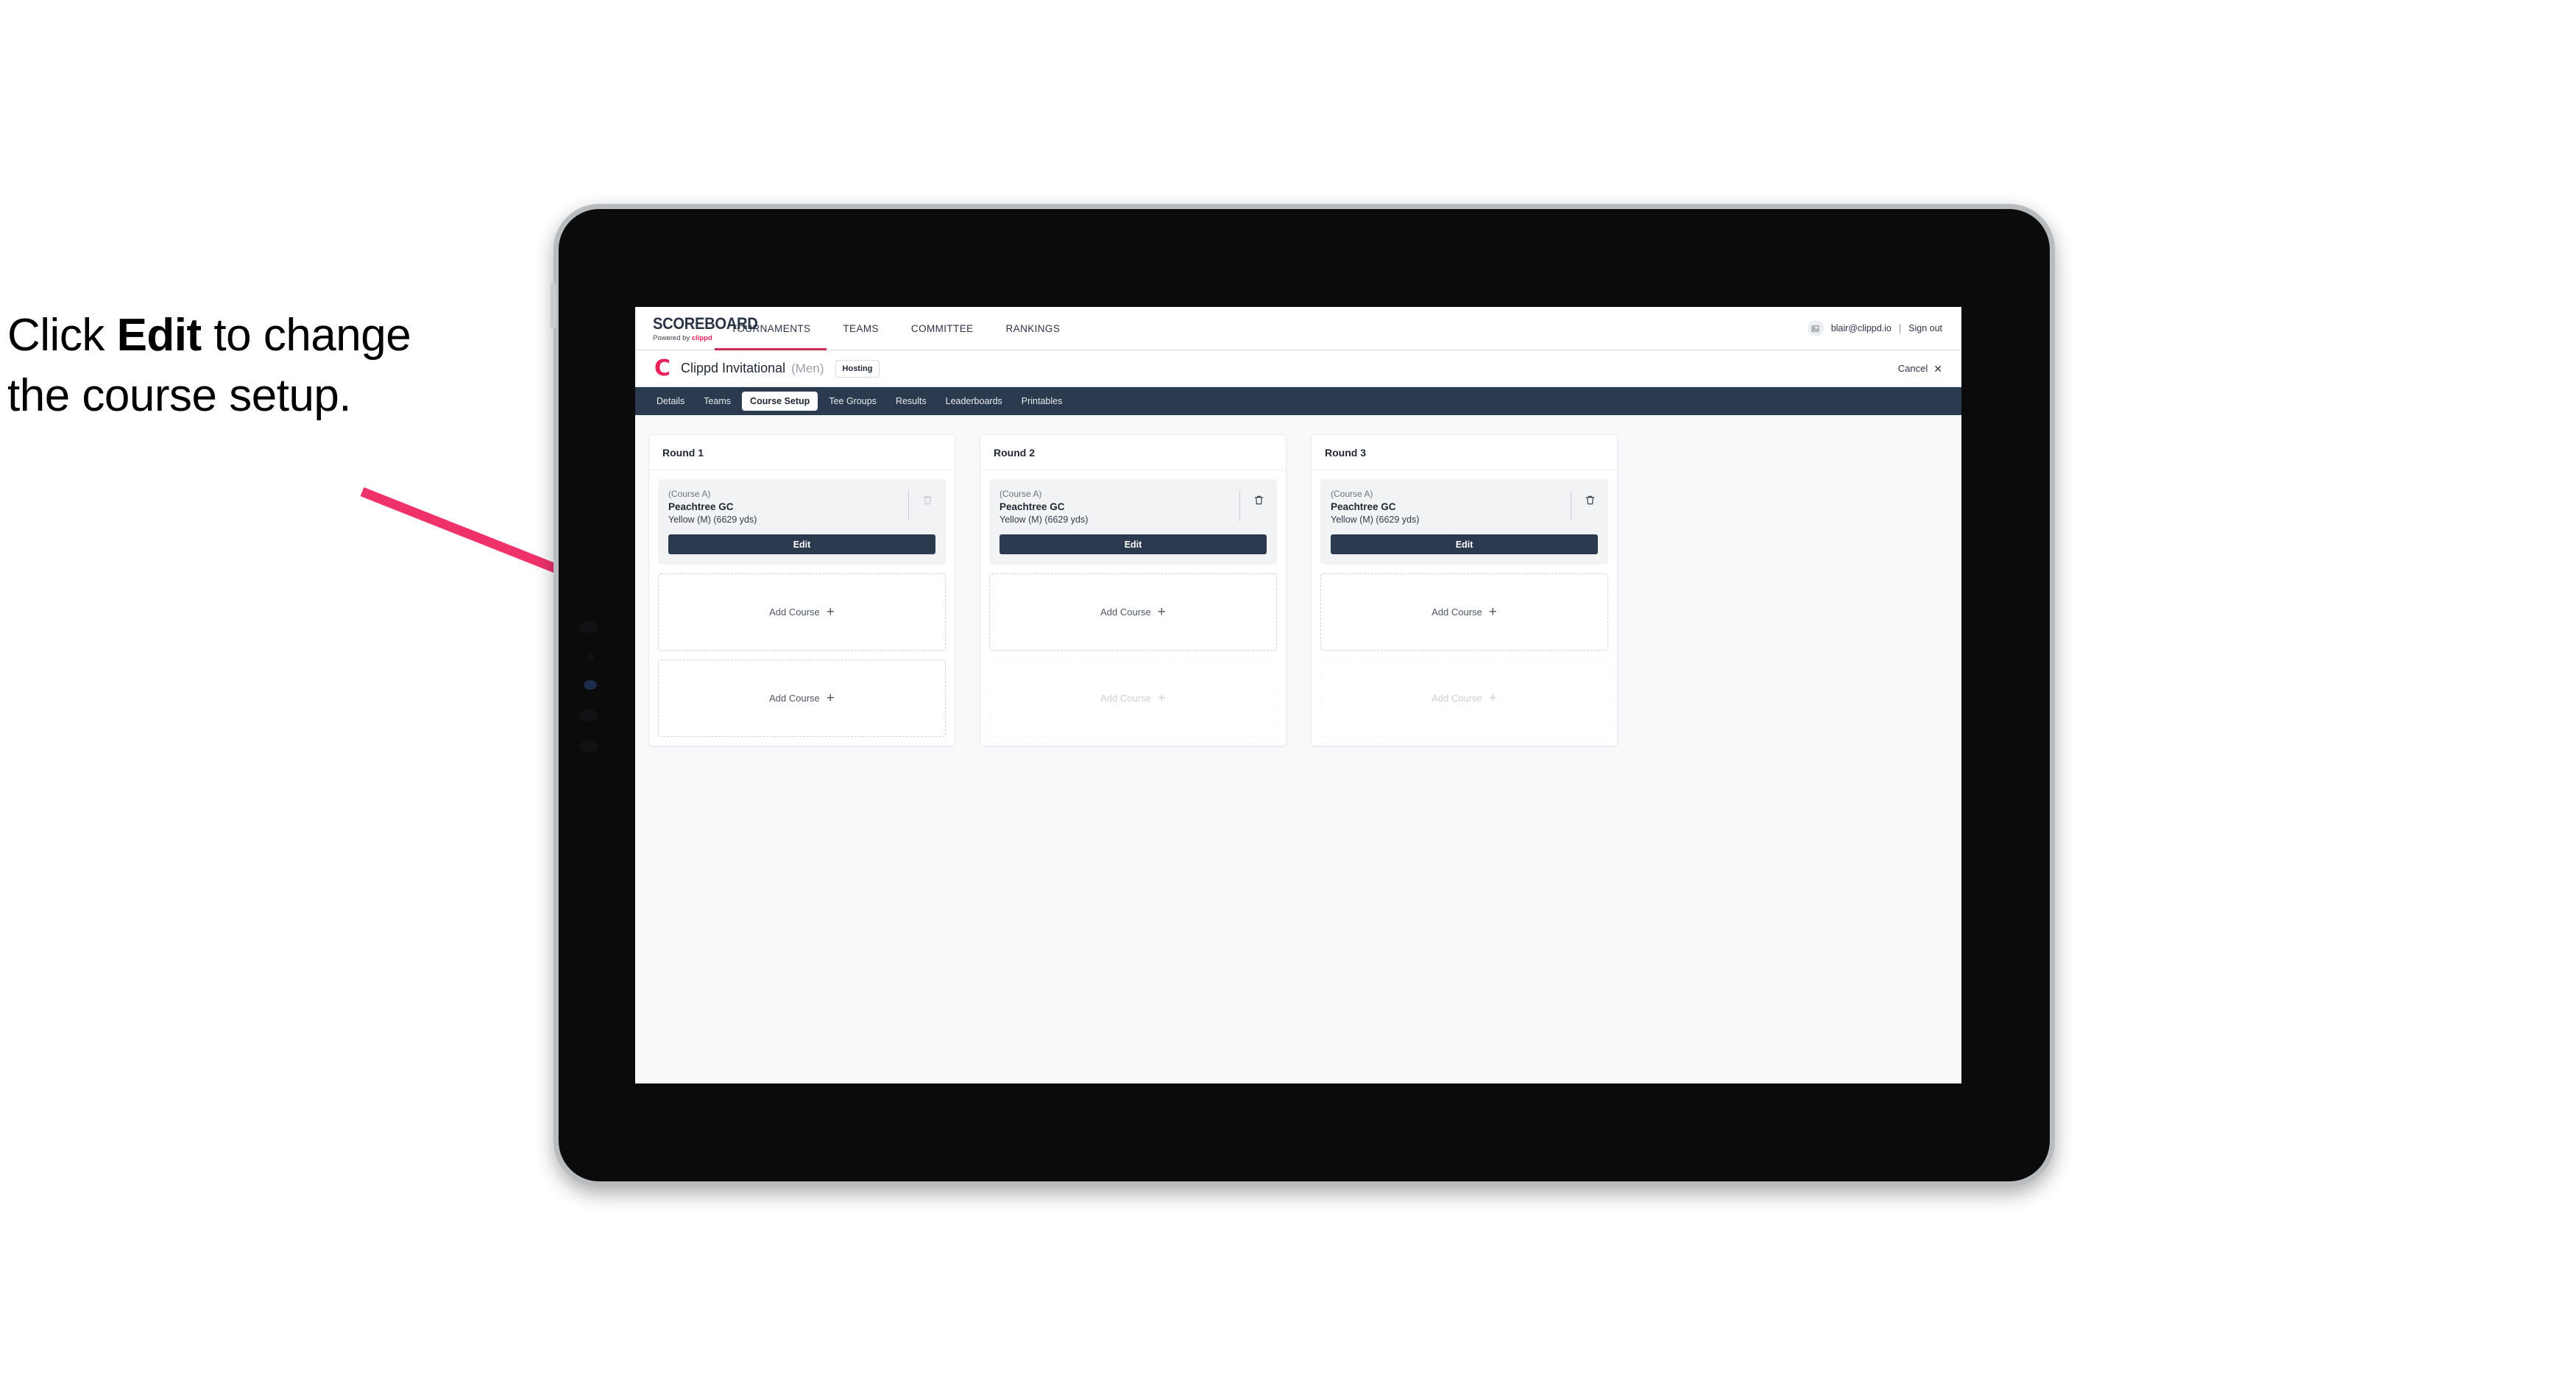 The height and width of the screenshot is (1386, 2576). What do you see at coordinates (242, 365) in the screenshot?
I see `instruction-annotation: Click Edit to change the course setup.` at bounding box center [242, 365].